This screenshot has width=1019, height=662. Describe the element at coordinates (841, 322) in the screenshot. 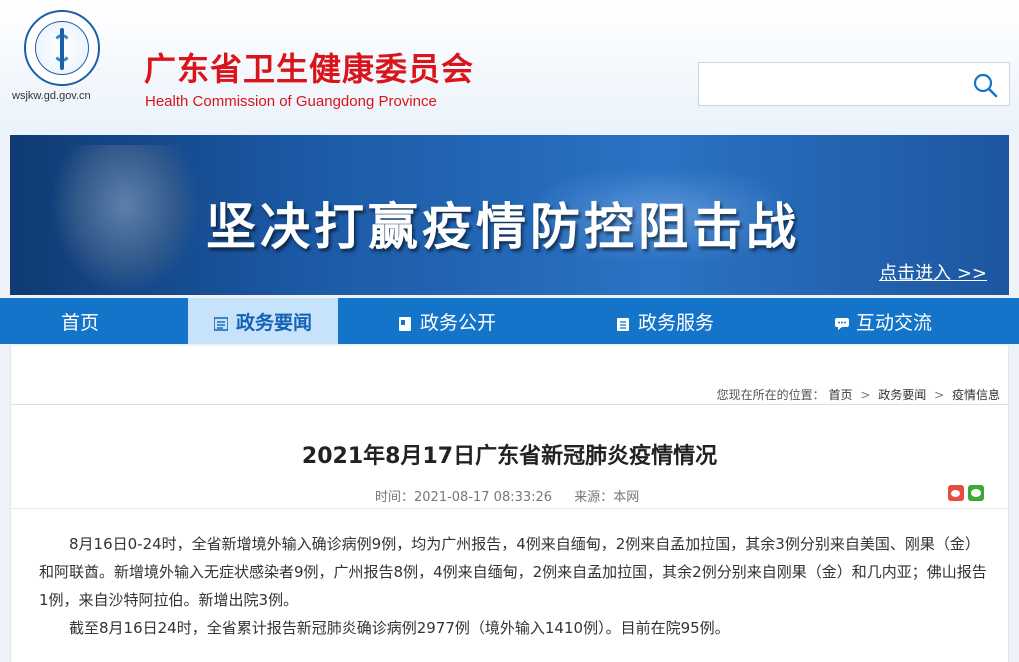

I see `chat-icon` at that location.